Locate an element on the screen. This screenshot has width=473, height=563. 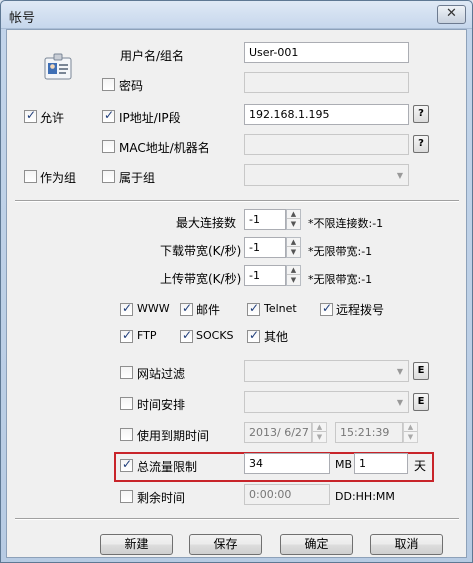
ip-help-button: ? is located at coordinates (421, 114).